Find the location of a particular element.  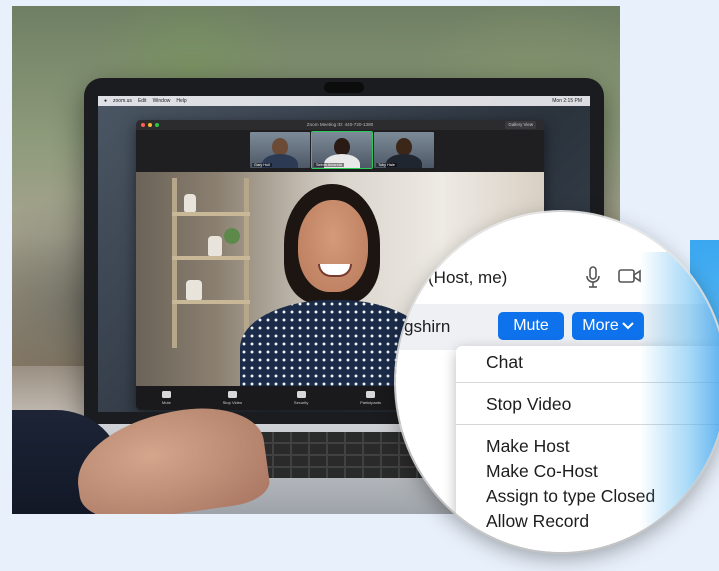

menu-item-allow-record: Allow Record is located at coordinates (537, 521).